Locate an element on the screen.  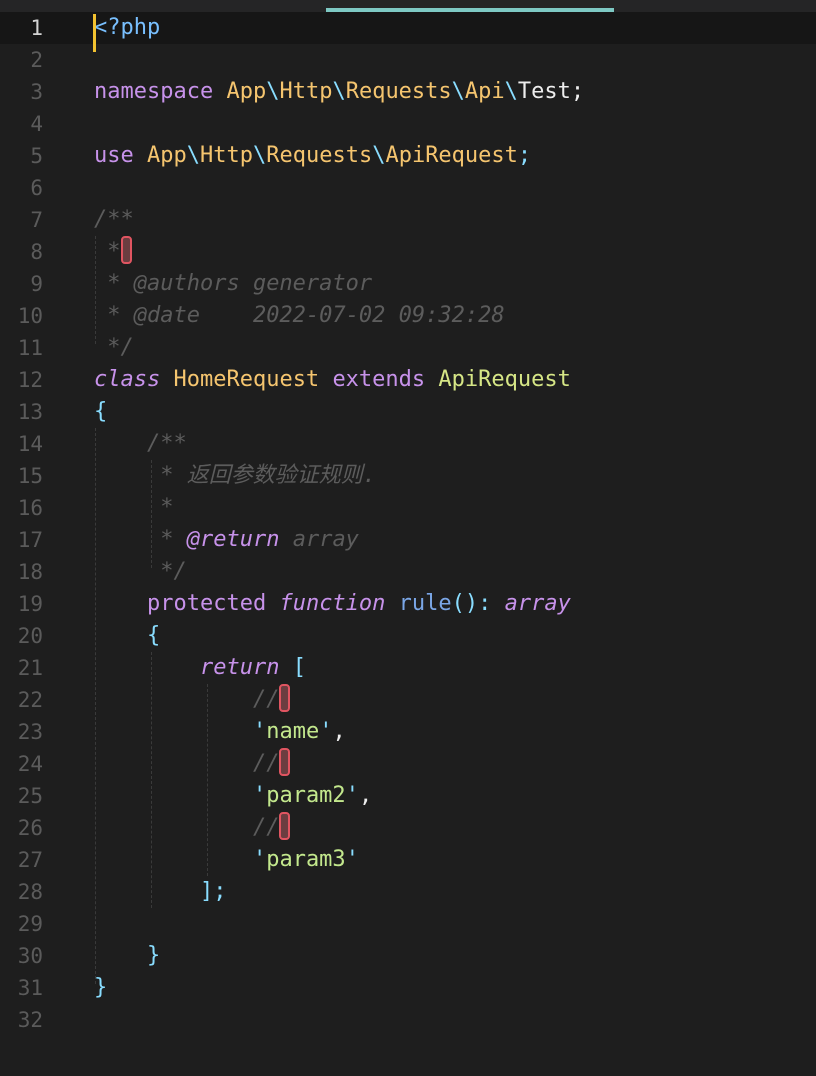
return-keyword: return is located at coordinates (239, 667).